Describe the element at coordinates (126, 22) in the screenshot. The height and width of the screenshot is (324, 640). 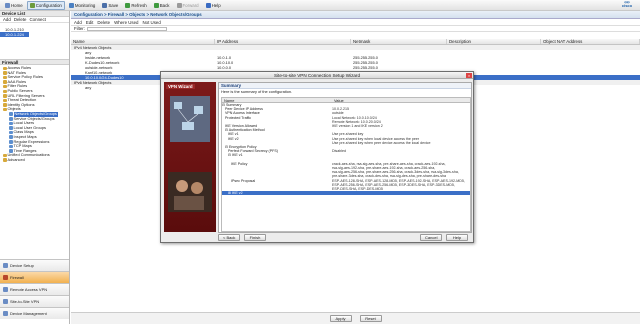
I see `where-used-object-button: Where Used` at that location.